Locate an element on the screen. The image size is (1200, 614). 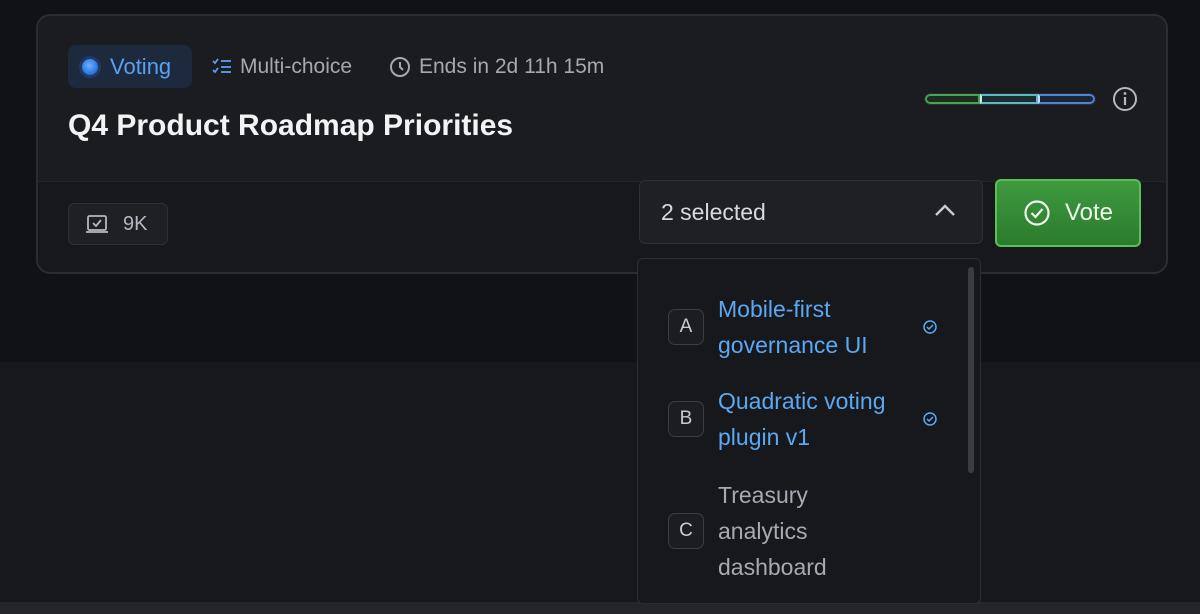
status-badge-label: Voting is located at coordinates (141, 66).